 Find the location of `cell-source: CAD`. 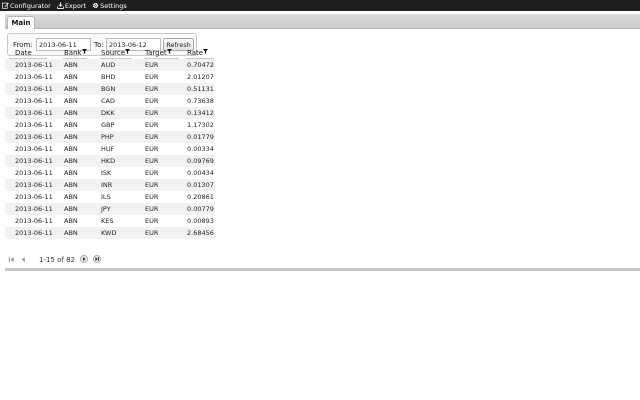

cell-source: CAD is located at coordinates (108, 101).